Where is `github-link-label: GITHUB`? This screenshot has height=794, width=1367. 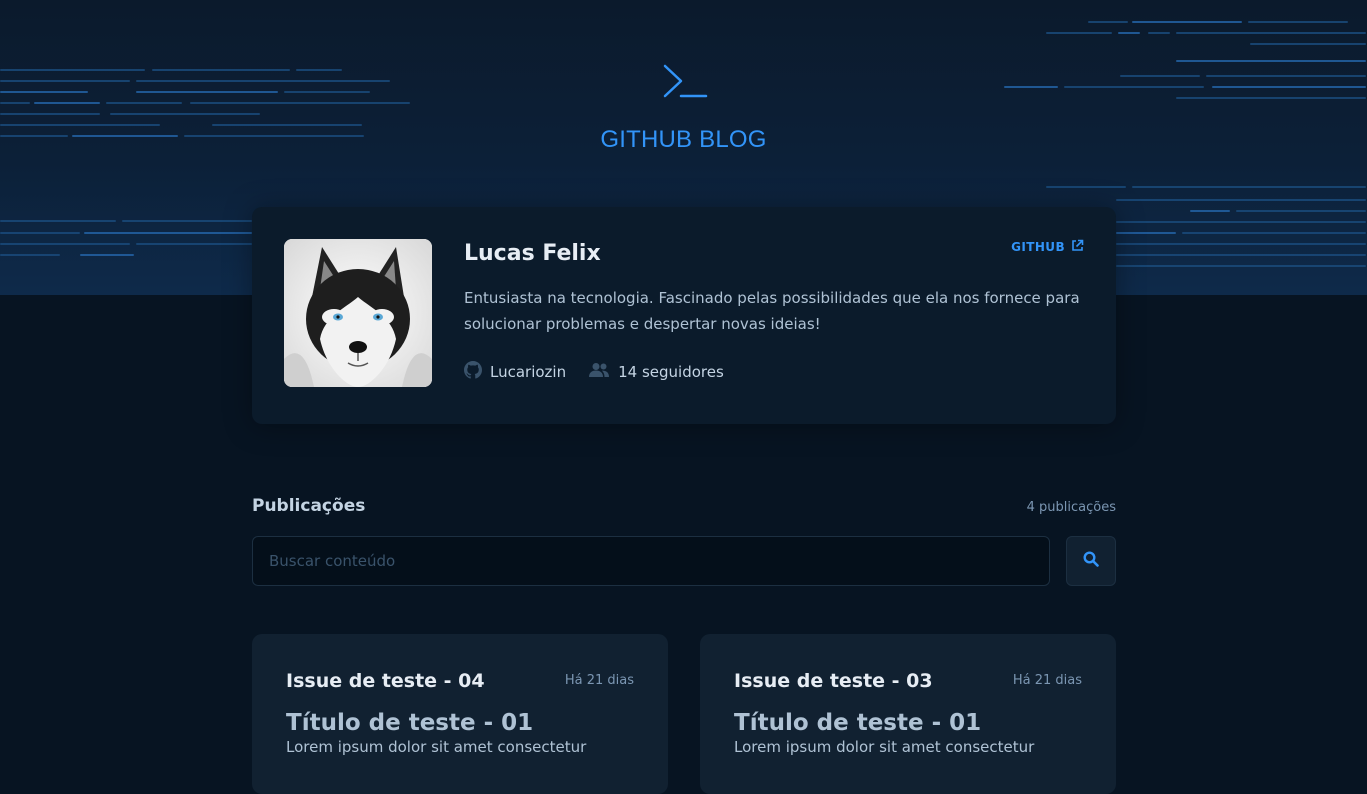
github-link-label: GITHUB is located at coordinates (1038, 247).